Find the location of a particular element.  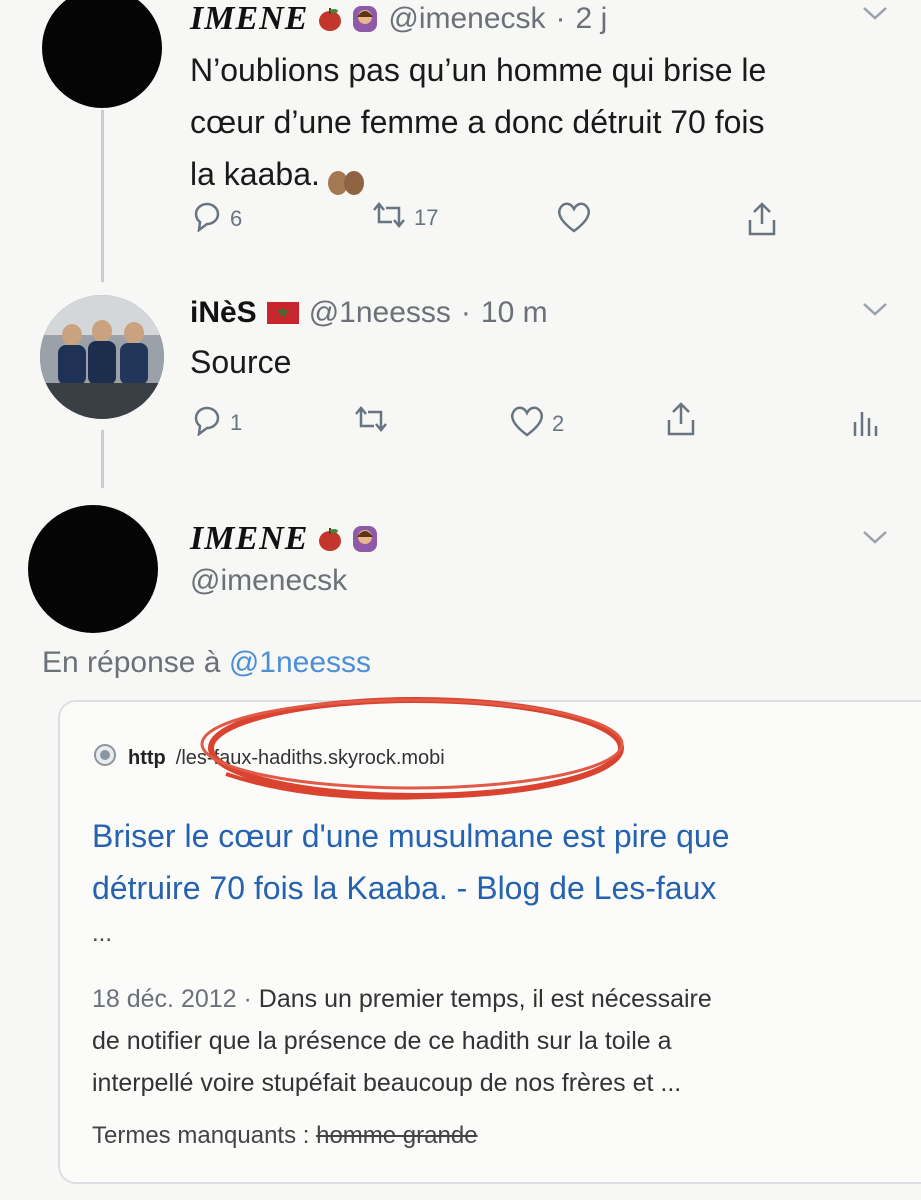

reply-count: 6 is located at coordinates (236, 218).